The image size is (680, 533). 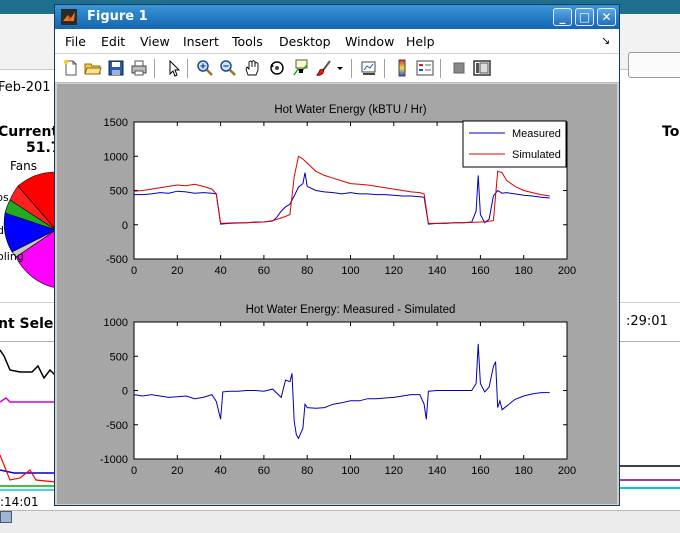 What do you see at coordinates (93, 68) in the screenshot?
I see `open-folder-icon` at bounding box center [93, 68].